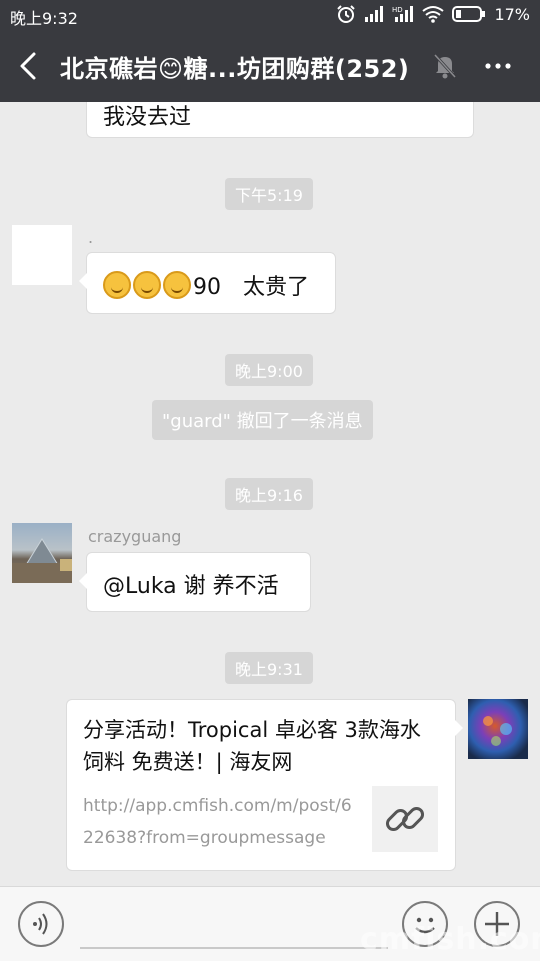  I want to click on voice-button, so click(41, 924).